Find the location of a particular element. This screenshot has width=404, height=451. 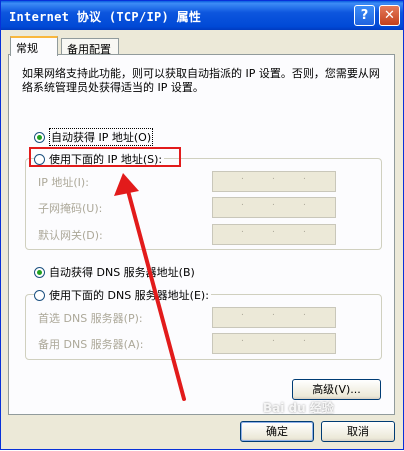

annotation-arrow-icon is located at coordinates (150, 287).